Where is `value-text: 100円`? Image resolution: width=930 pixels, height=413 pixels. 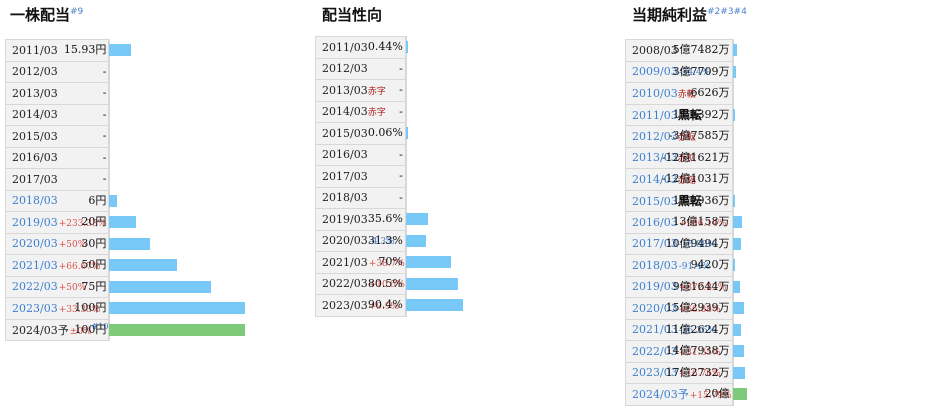
value-text: 100円 is located at coordinates (90, 307).